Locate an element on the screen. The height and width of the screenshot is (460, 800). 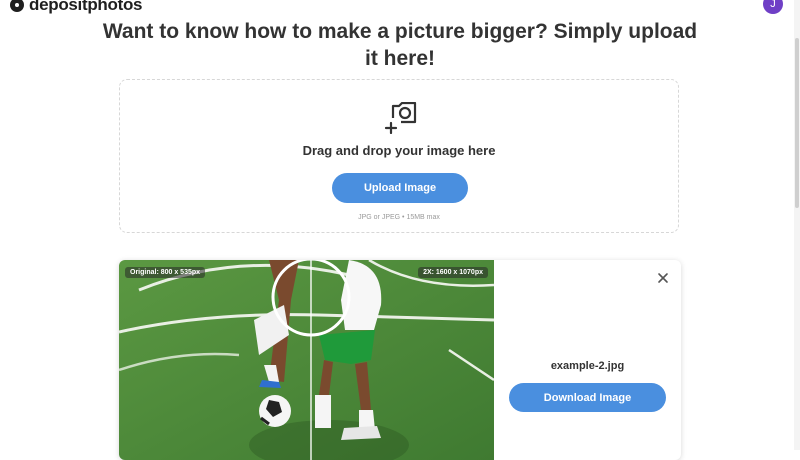
original-size-badge: Original: 800 x 535px is located at coordinates (165, 272).